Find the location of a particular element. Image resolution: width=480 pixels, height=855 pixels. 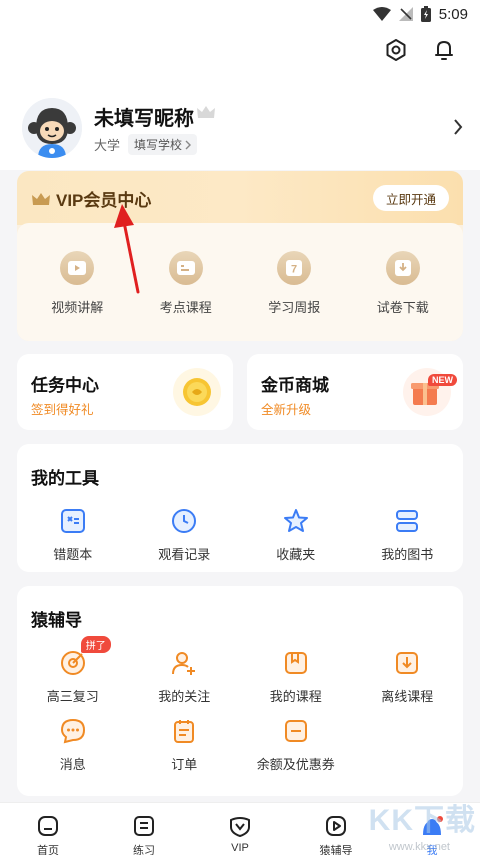

item-label: 我的关注 is located at coordinates (184, 696).